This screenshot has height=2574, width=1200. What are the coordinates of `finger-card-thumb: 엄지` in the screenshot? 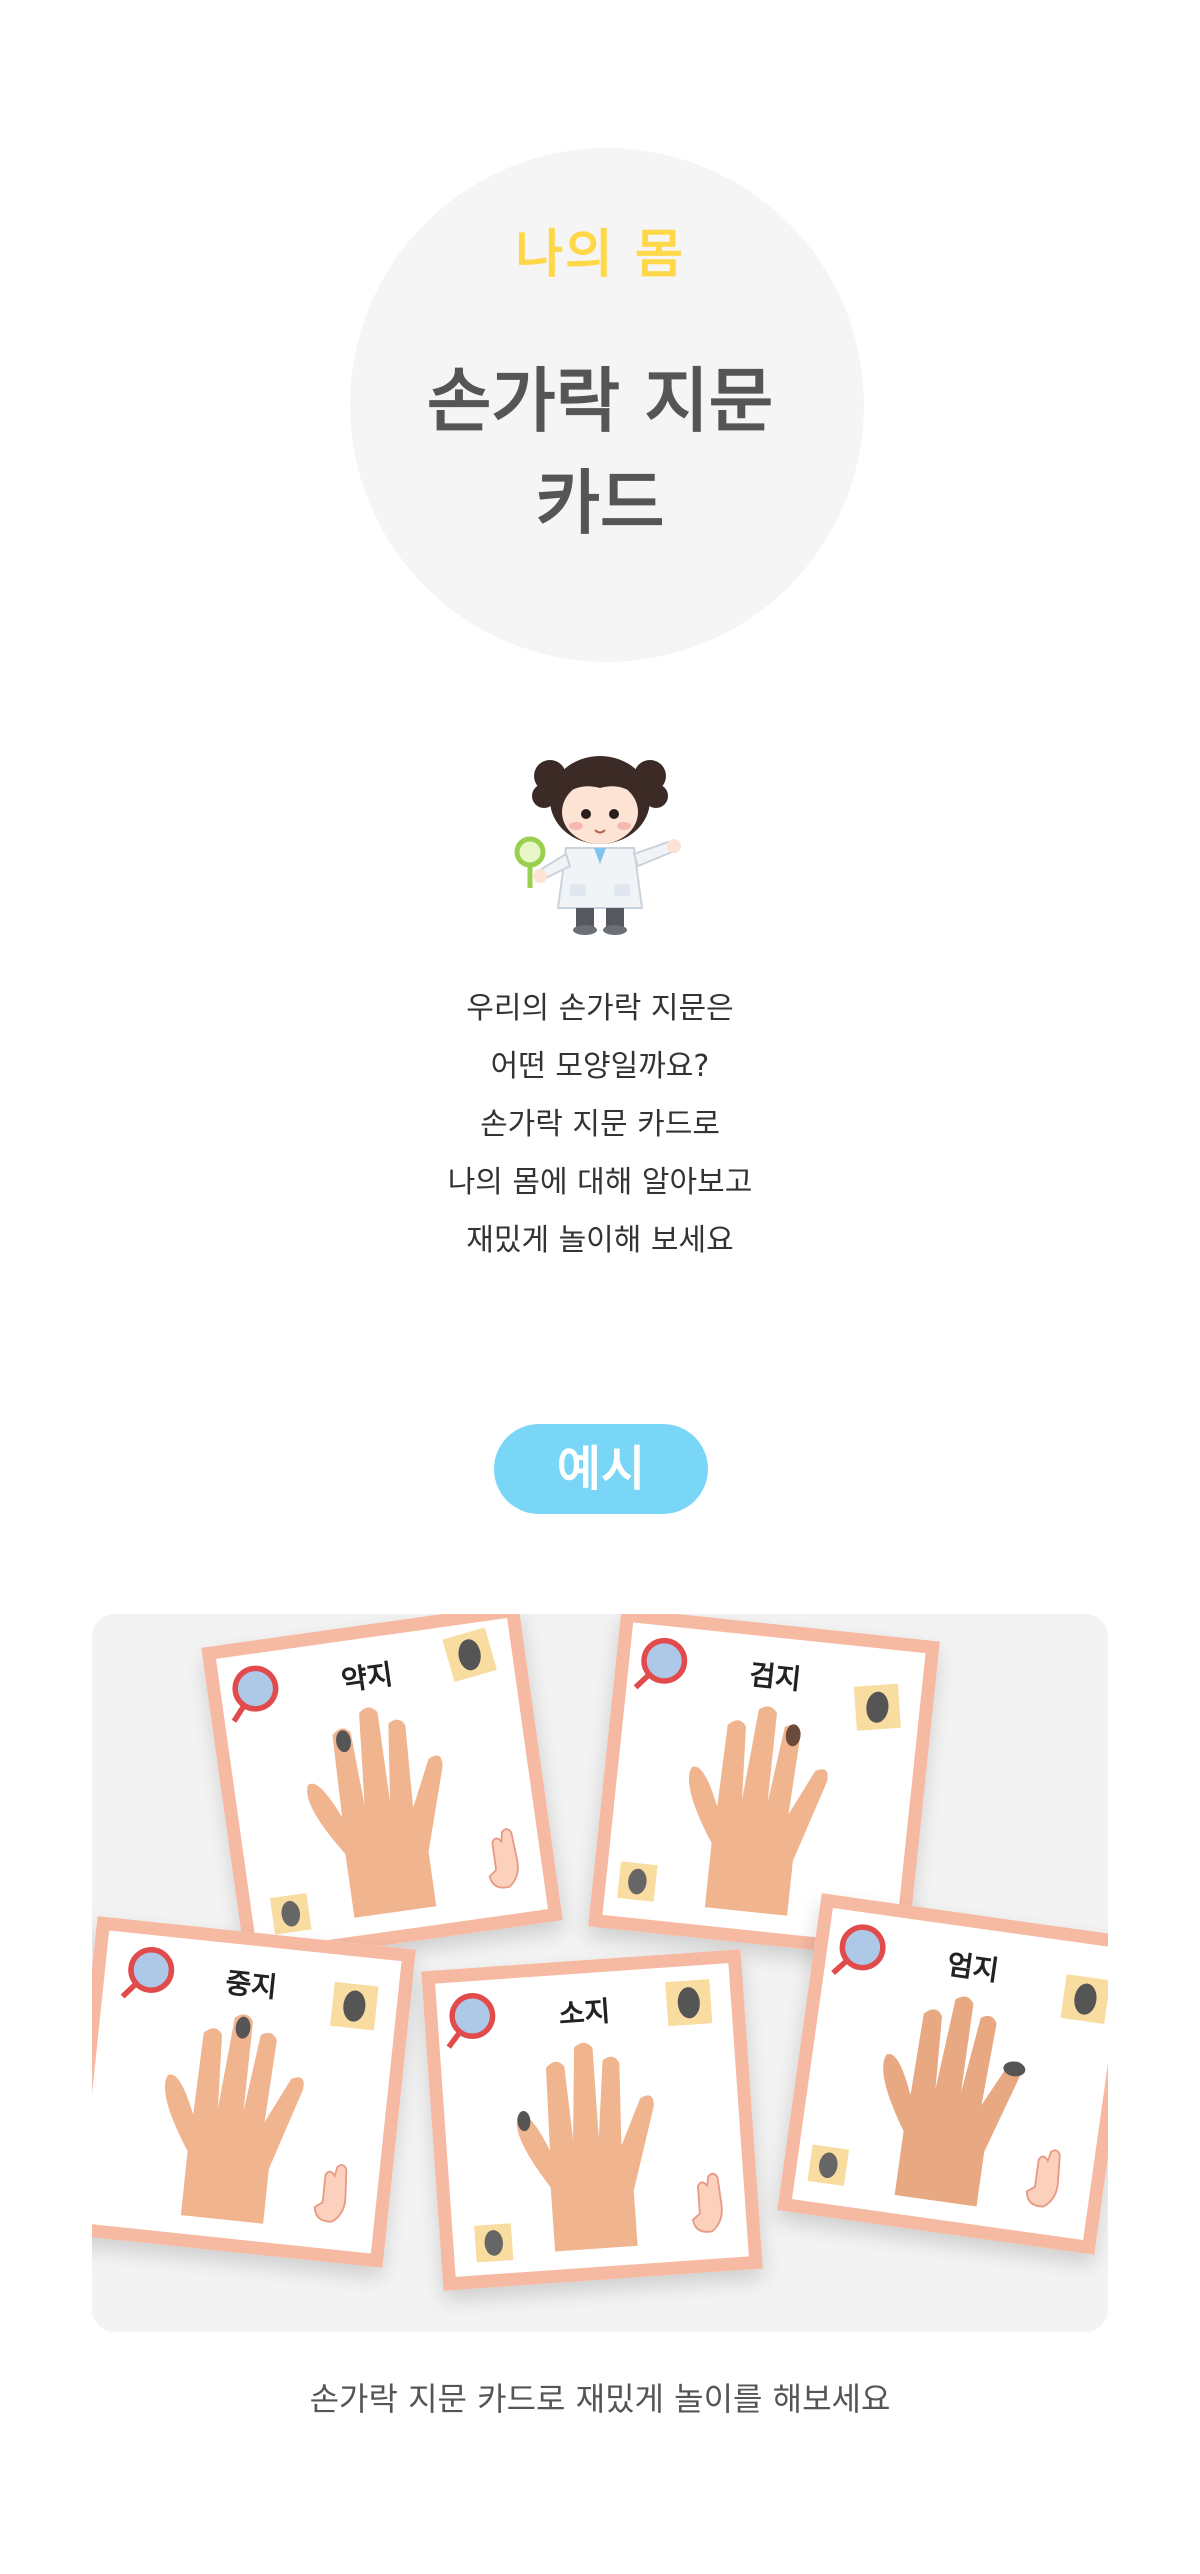 It's located at (942, 2074).